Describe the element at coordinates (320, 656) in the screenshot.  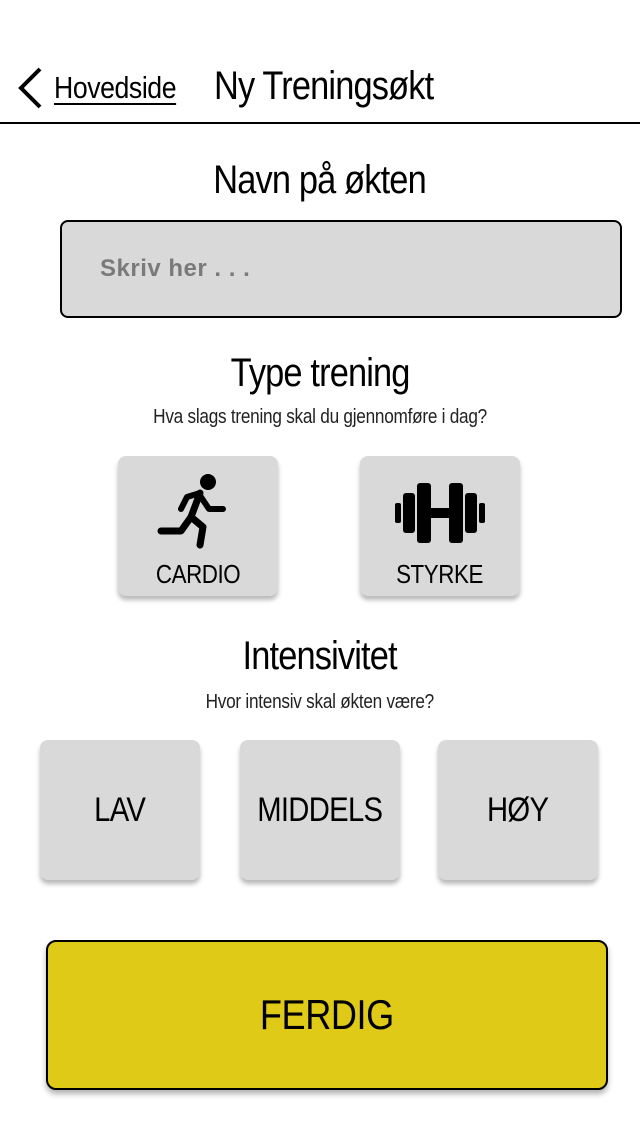
I see `intensity-section-title: Intensivitet` at that location.